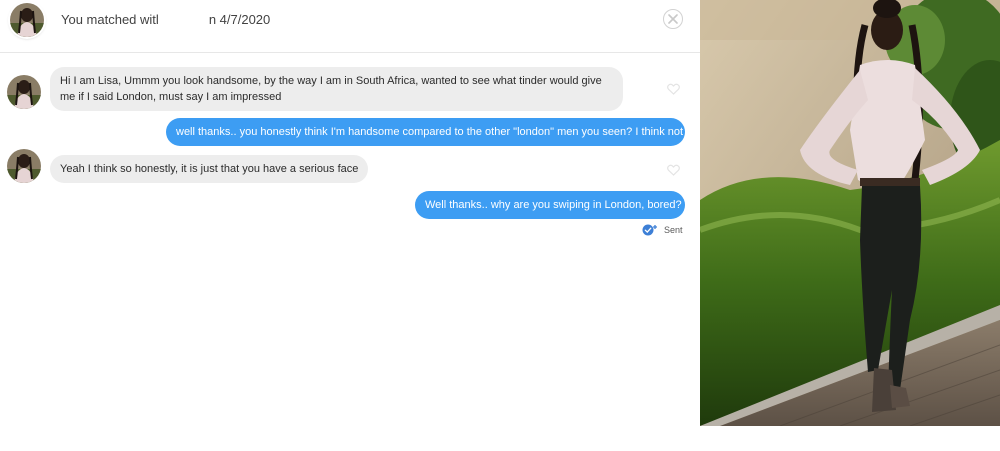  Describe the element at coordinates (673, 230) in the screenshot. I see `status-label: Sent` at that location.